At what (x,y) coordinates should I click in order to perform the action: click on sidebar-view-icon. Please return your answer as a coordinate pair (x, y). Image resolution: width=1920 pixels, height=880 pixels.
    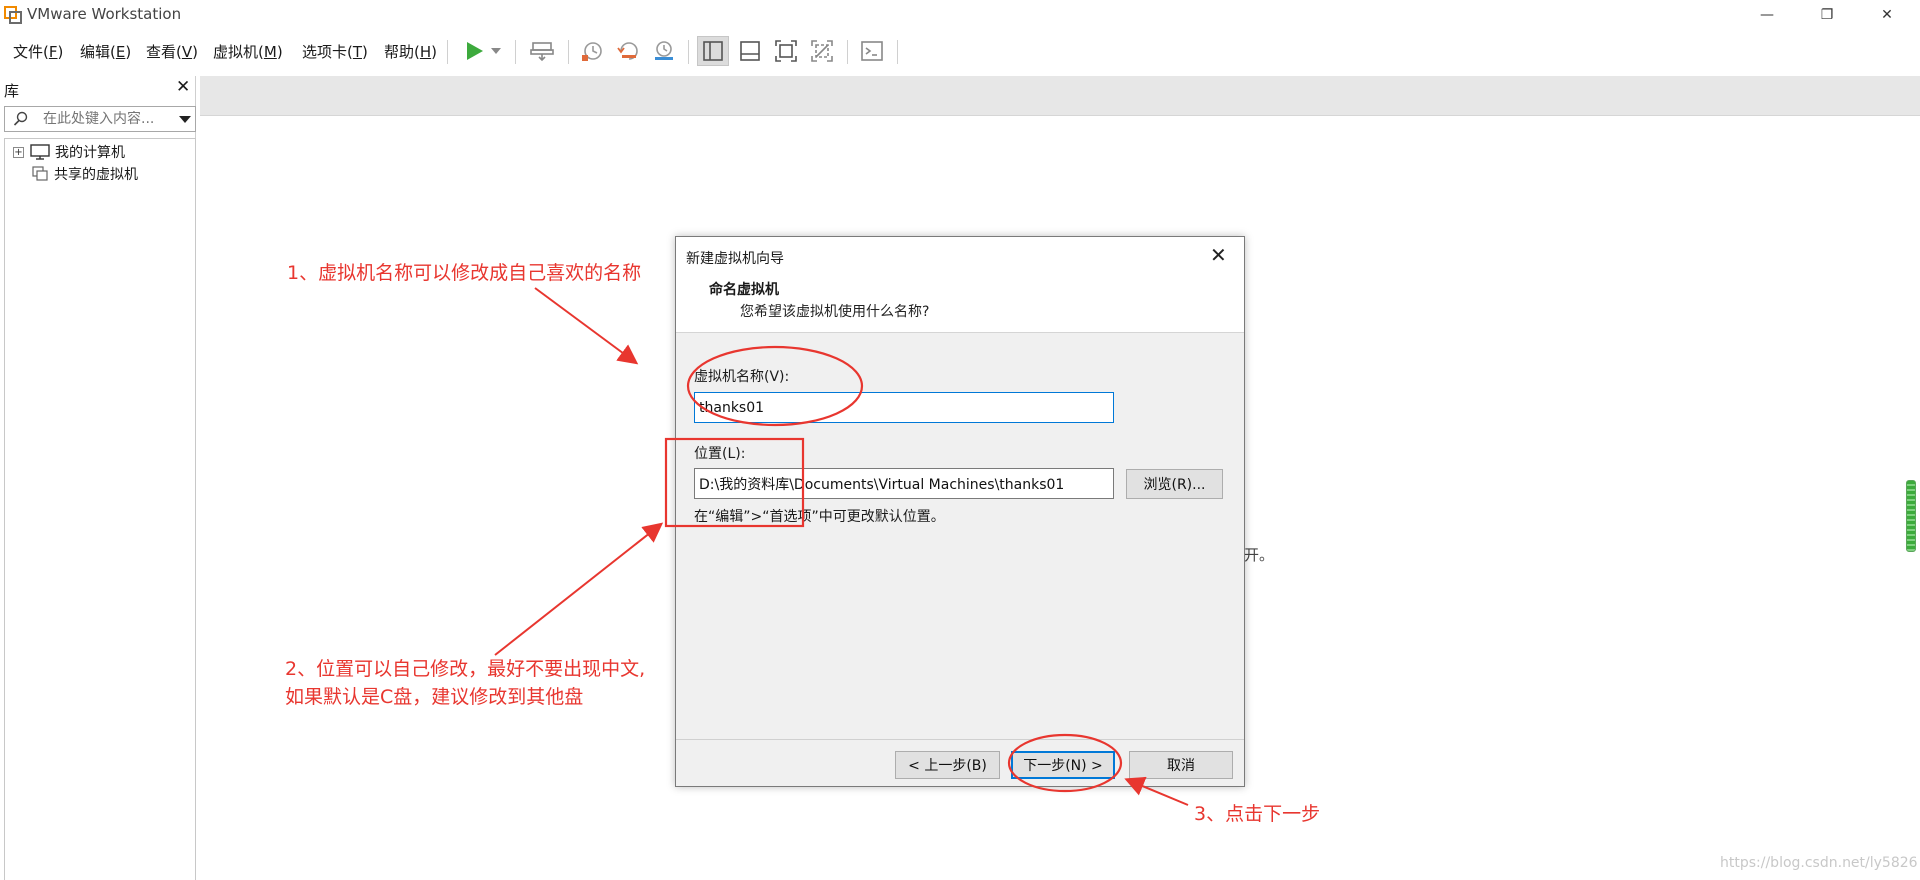
    Looking at the image, I should click on (713, 51).